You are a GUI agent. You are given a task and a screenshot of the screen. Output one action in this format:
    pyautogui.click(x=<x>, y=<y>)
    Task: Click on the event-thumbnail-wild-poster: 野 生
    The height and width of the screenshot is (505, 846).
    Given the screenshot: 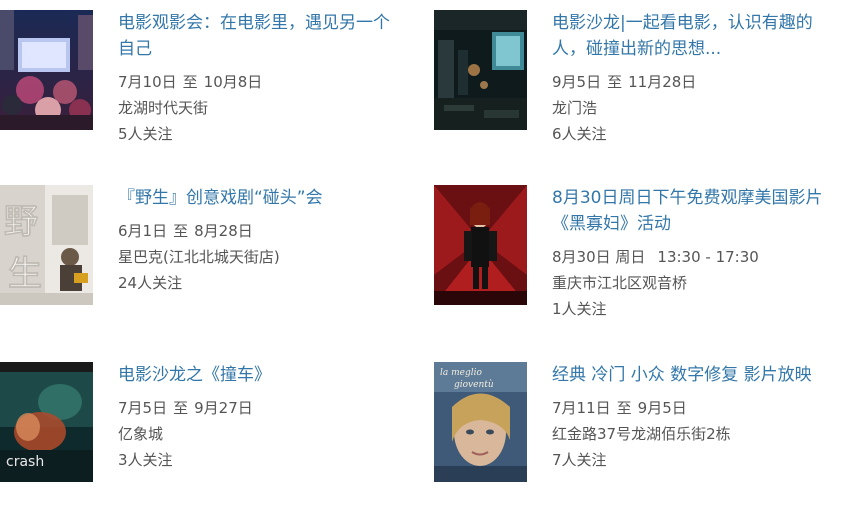 What is the action you would take?
    pyautogui.click(x=46, y=245)
    